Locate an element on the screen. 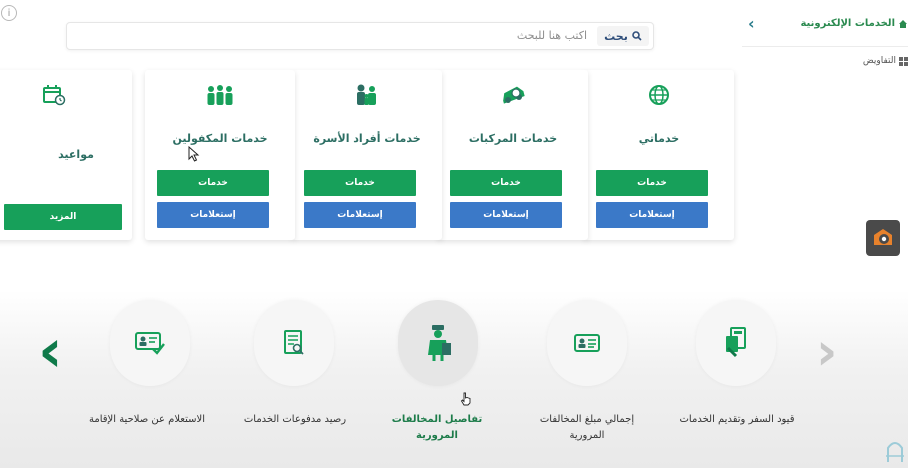 The width and height of the screenshot is (908, 468). id-card-check-icon is located at coordinates (150, 343).